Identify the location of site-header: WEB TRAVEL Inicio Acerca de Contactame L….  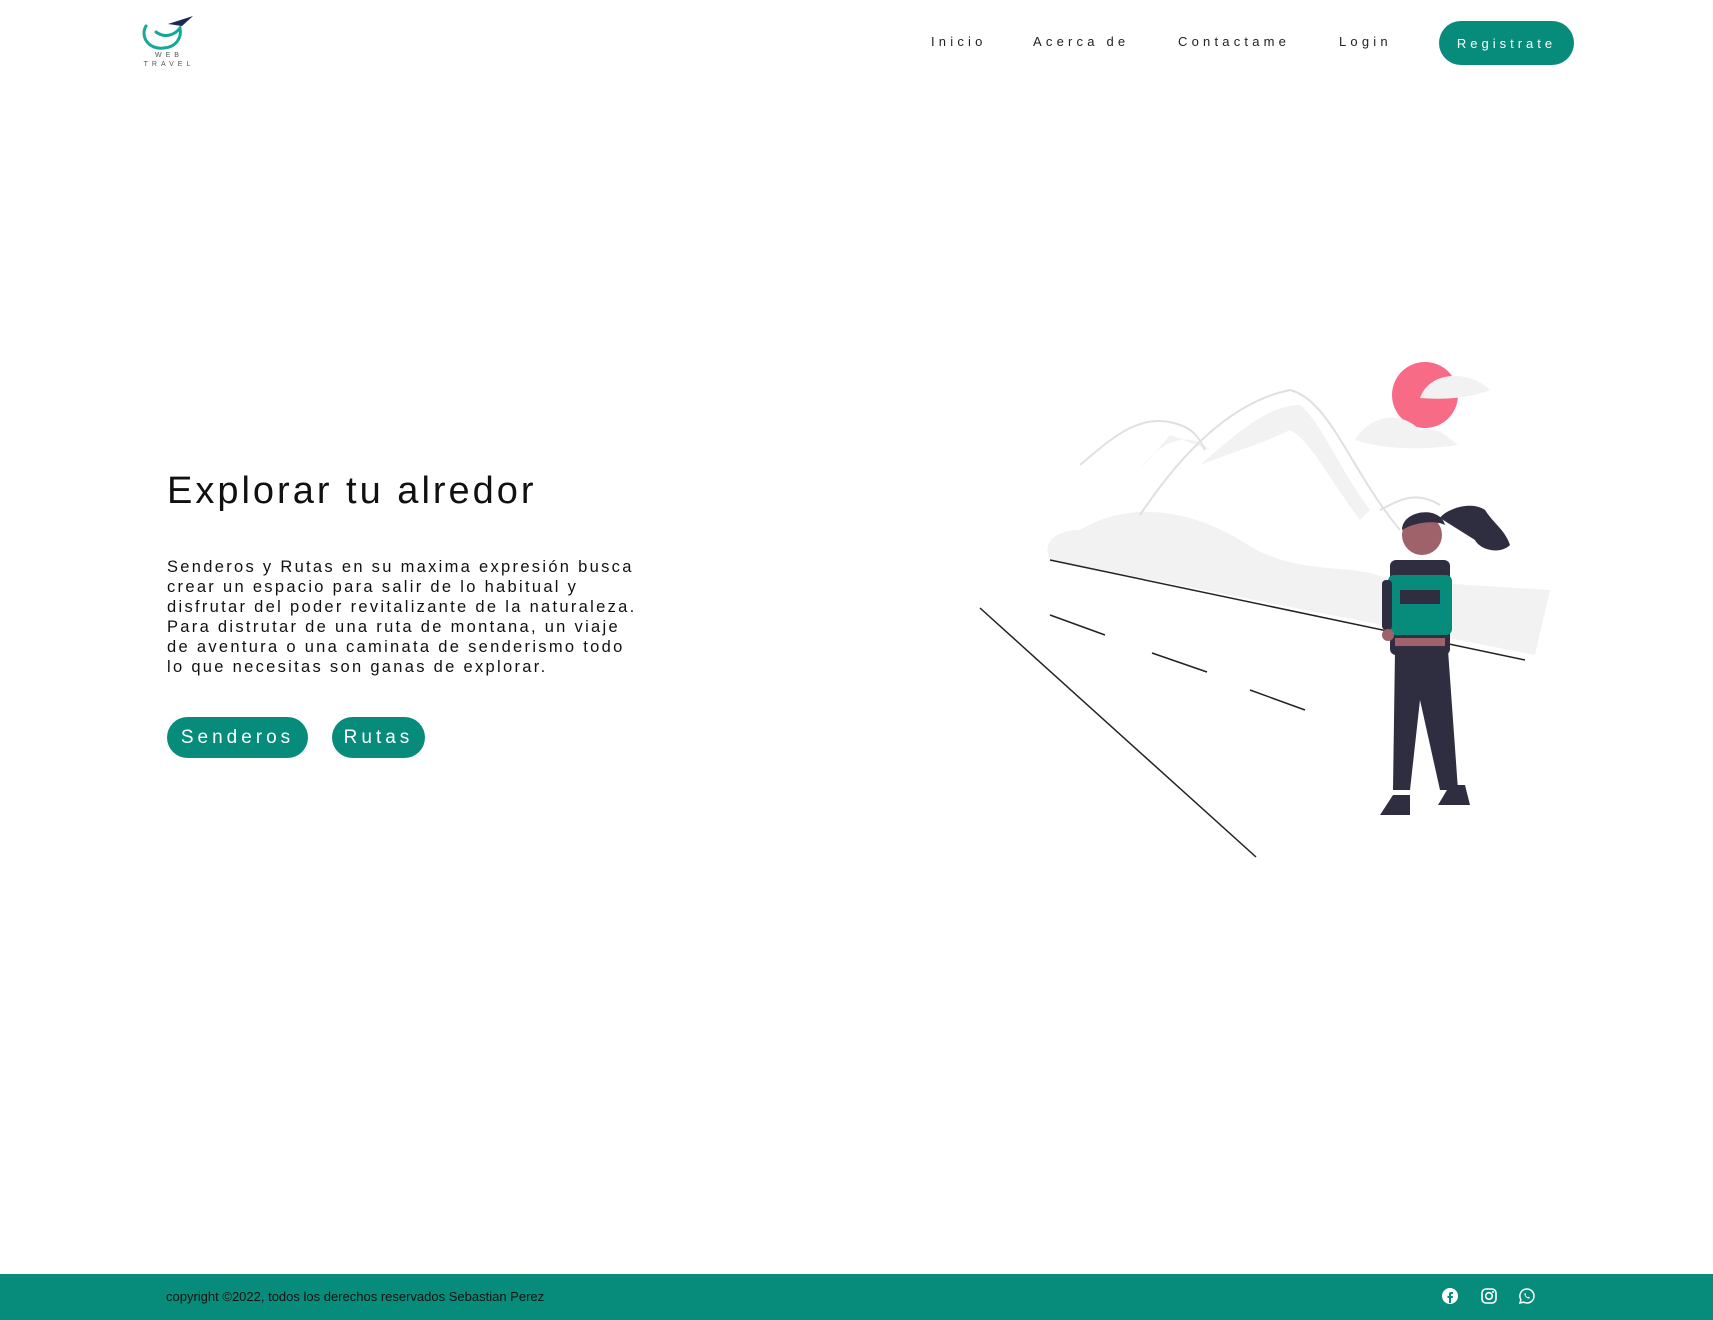
(856, 45).